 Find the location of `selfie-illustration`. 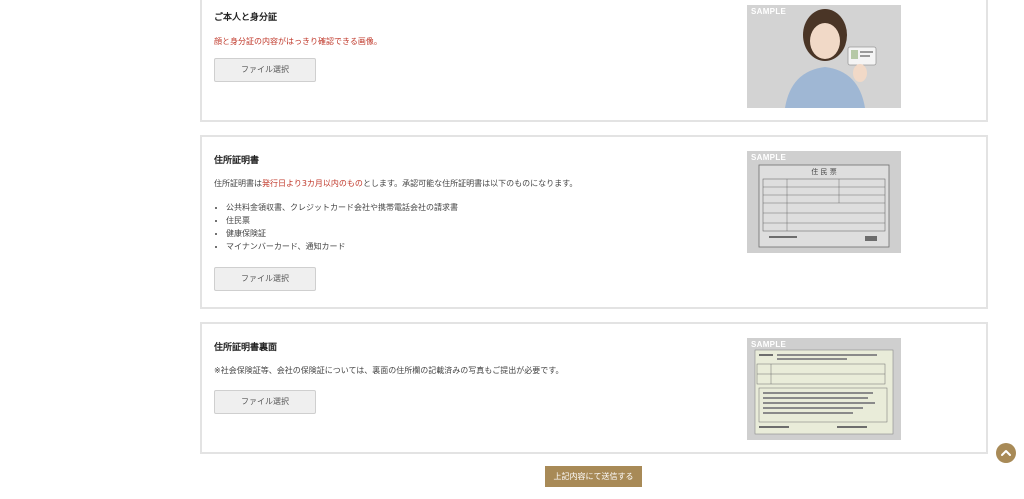

selfie-illustration is located at coordinates (824, 56).